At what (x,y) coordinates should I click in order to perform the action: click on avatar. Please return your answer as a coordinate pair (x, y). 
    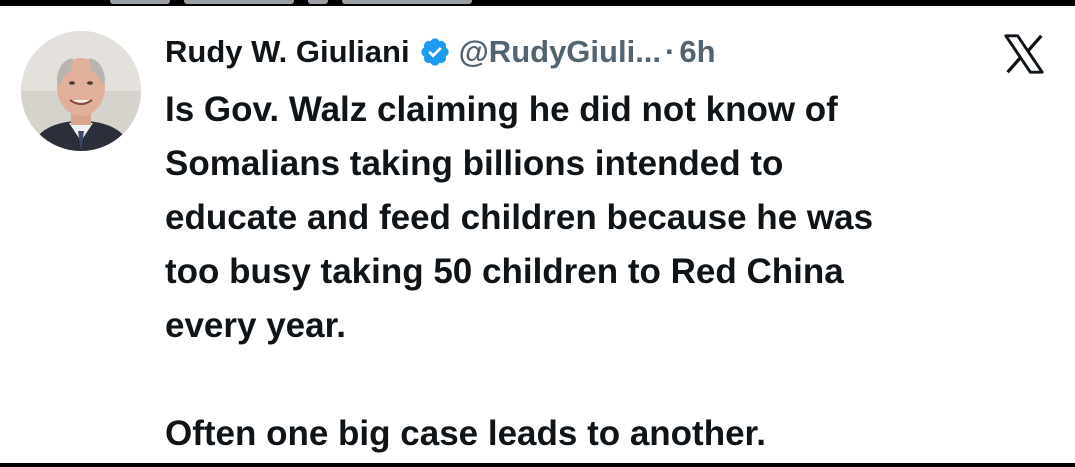
    Looking at the image, I should click on (81, 91).